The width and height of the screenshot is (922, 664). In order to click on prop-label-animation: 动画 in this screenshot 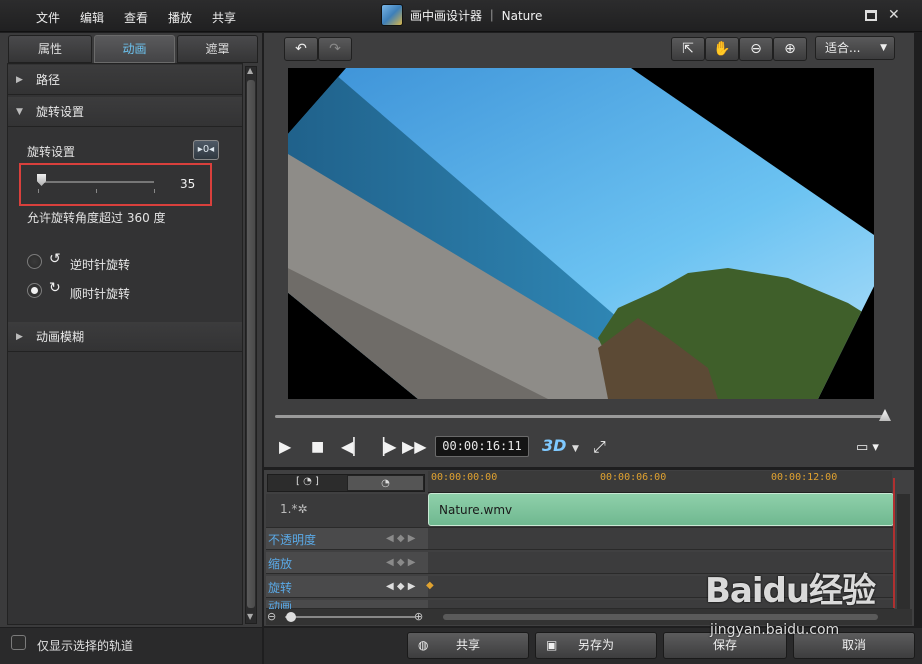, I will do `click(280, 605)`.